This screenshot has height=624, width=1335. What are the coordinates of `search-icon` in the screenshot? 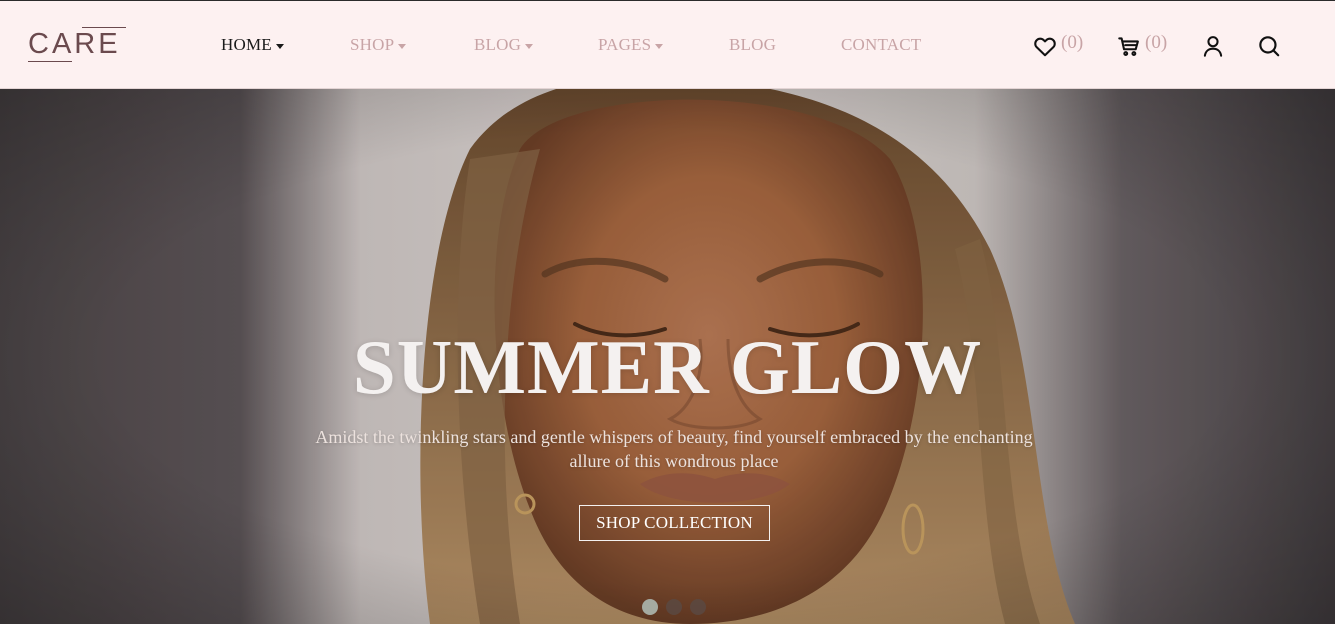 It's located at (1269, 46).